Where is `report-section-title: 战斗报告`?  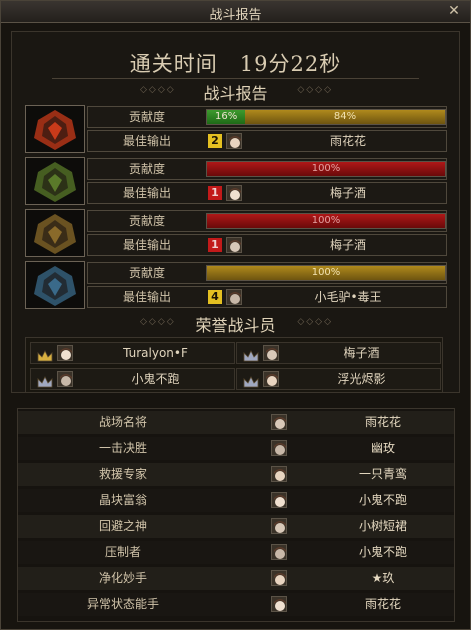 report-section-title: 战斗报告 is located at coordinates (235, 93).